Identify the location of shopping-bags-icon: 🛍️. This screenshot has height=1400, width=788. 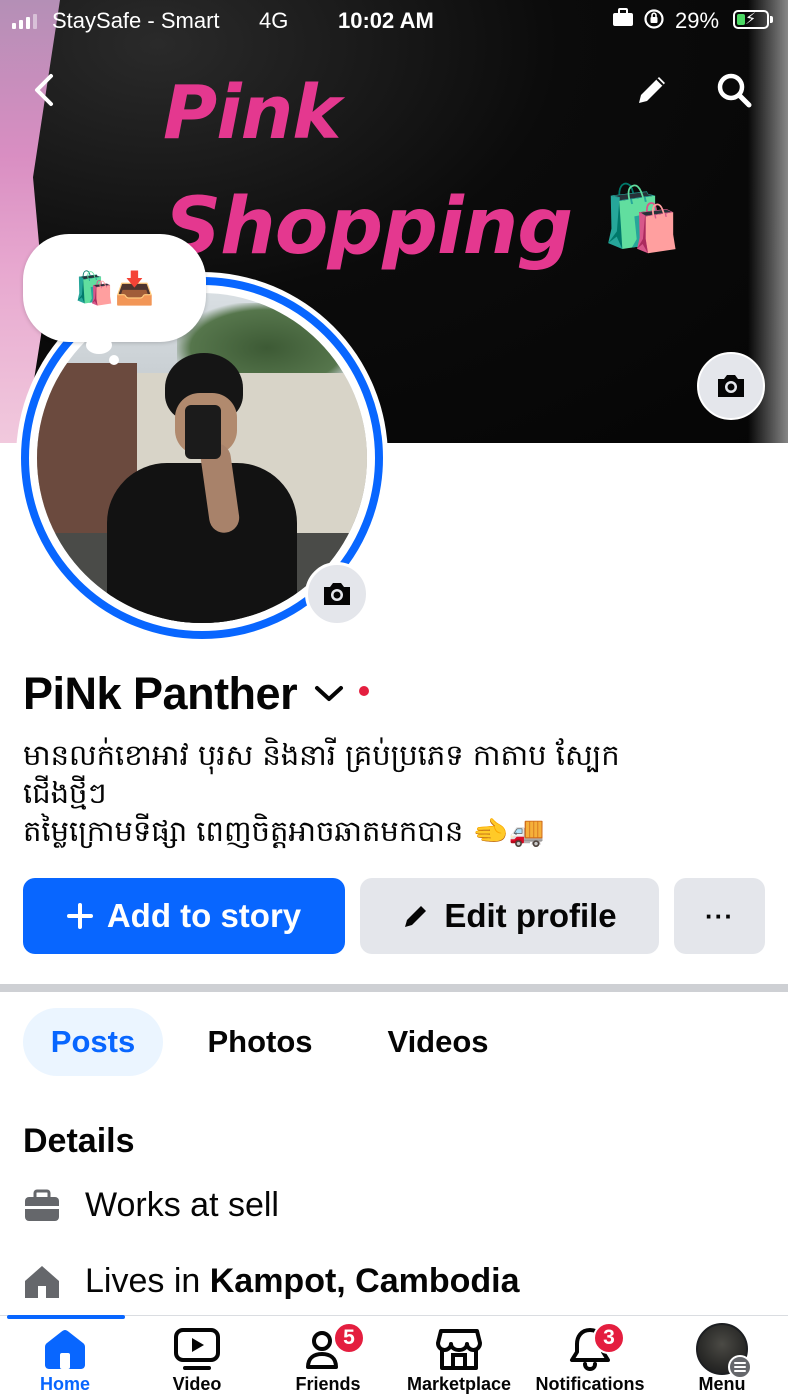
(642, 218).